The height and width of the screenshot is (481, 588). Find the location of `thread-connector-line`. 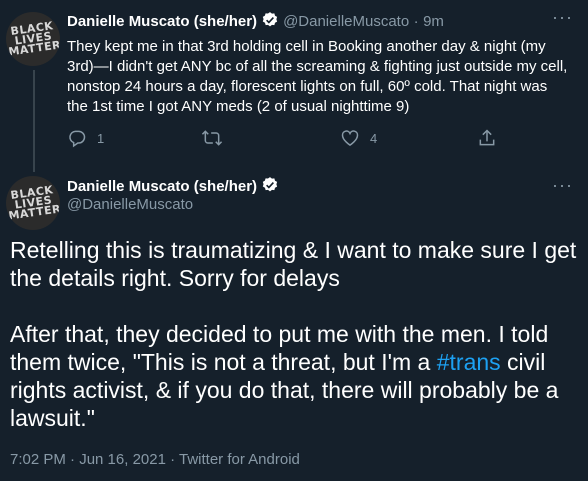

thread-connector-line is located at coordinates (34, 121).